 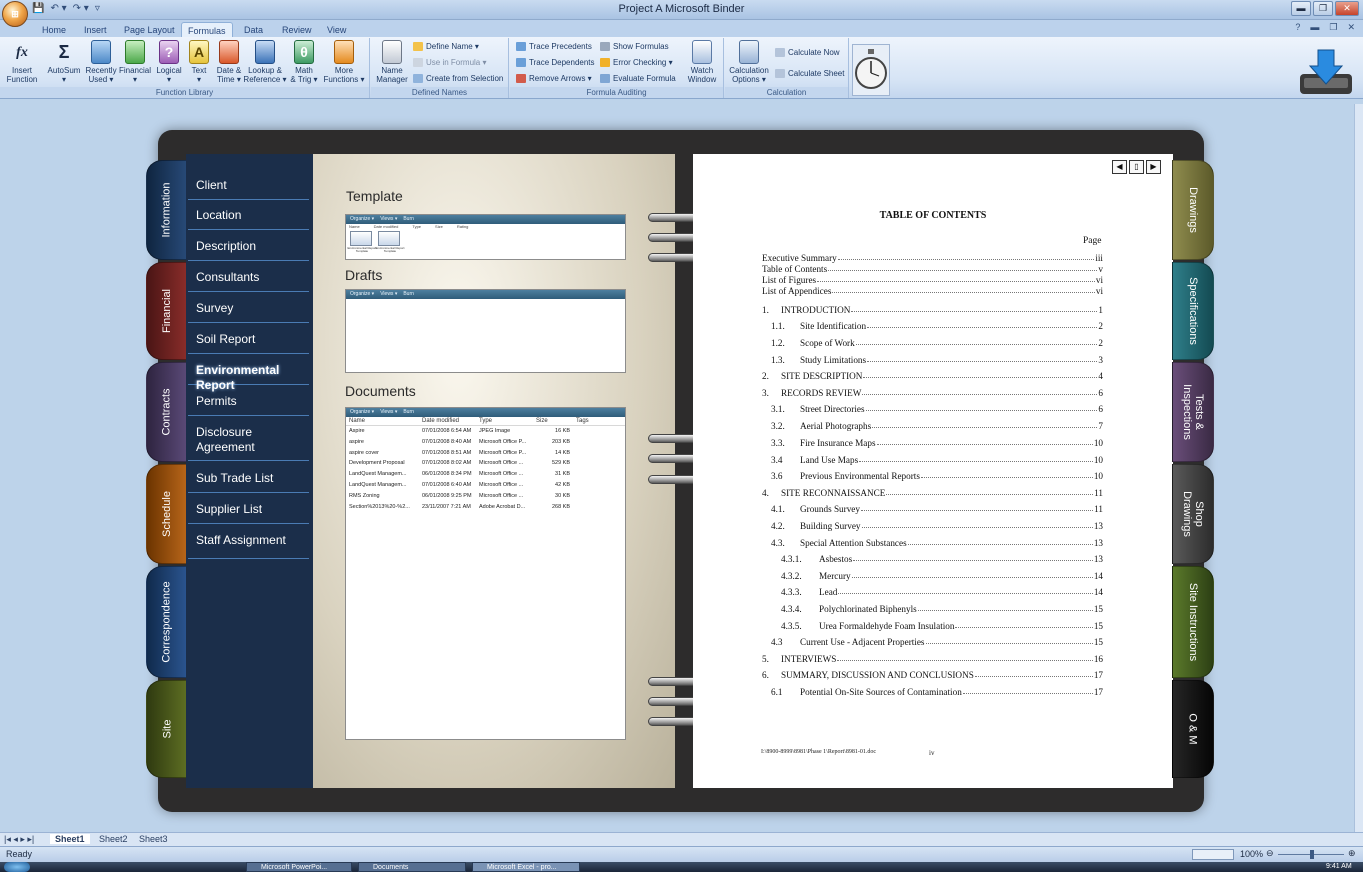 What do you see at coordinates (937, 426) in the screenshot?
I see `toc-entry: 3.2. Aerial Photographs 7` at bounding box center [937, 426].